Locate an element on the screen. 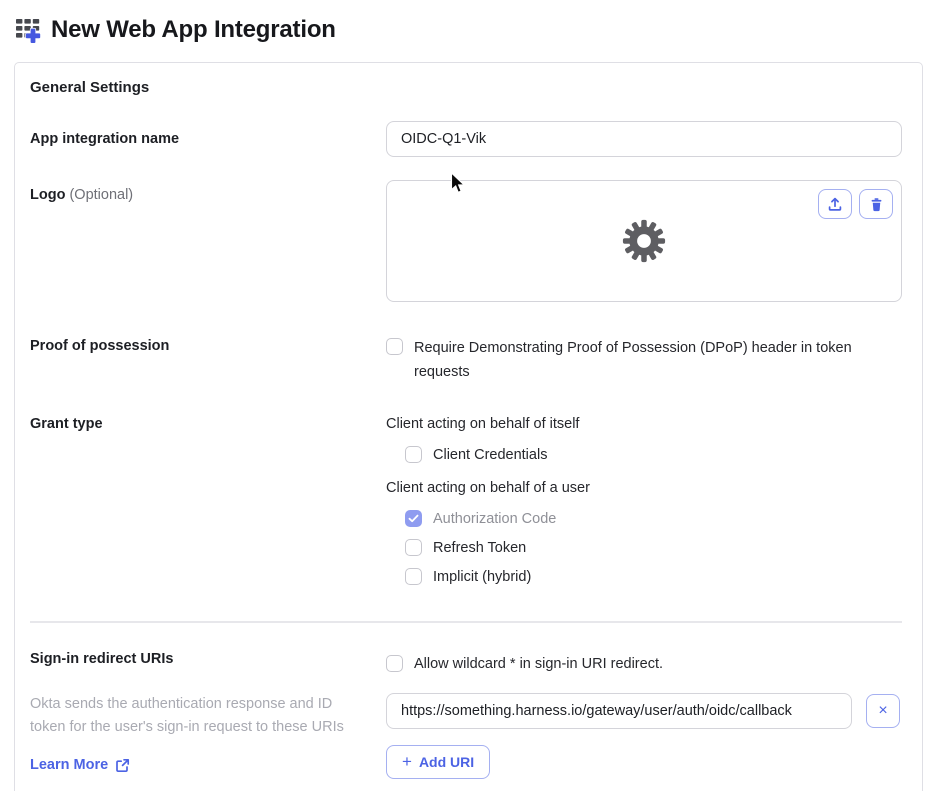 This screenshot has width=937, height=791. logo-optional-hint: (Optional) is located at coordinates (101, 195).